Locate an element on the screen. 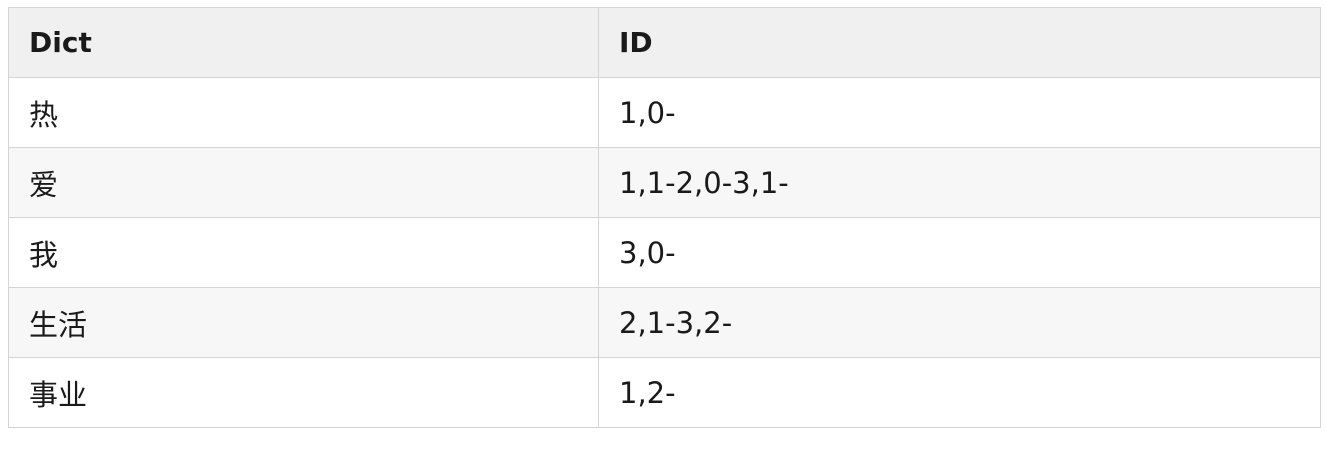 This screenshot has height=452, width=1326. header-id: ID is located at coordinates (959, 42).